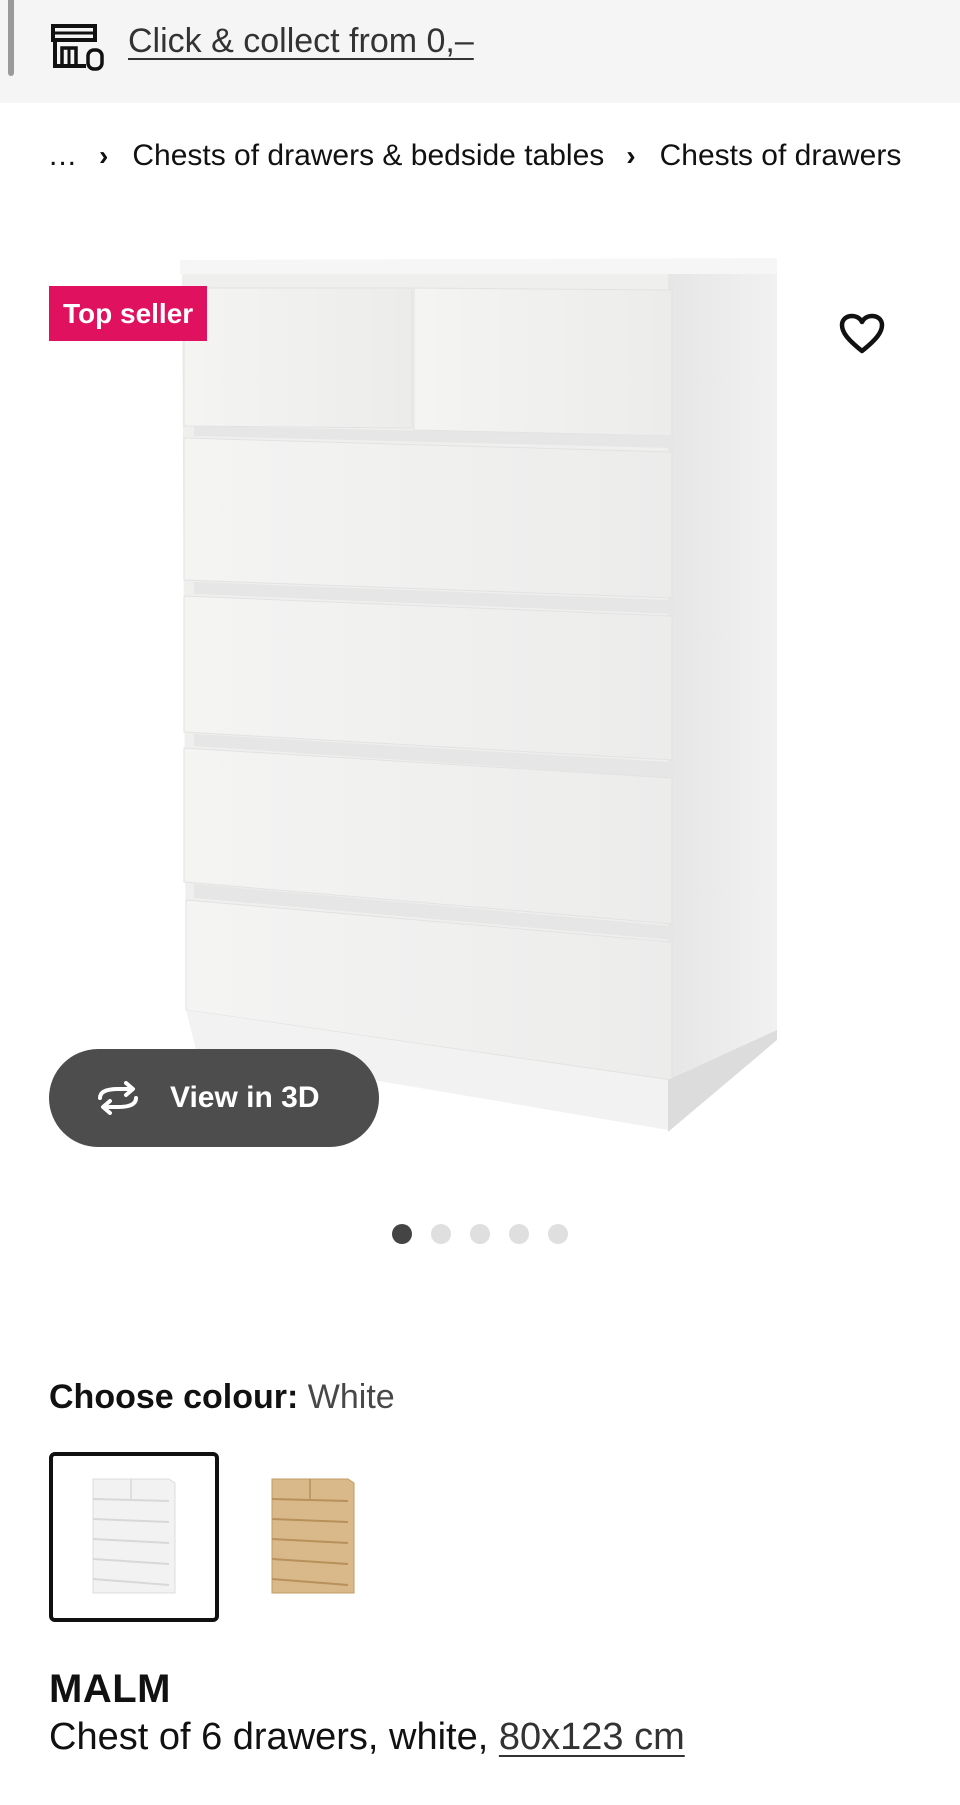 The height and width of the screenshot is (1805, 960). I want to click on view-in-3d-button: View in 3D, so click(214, 1098).